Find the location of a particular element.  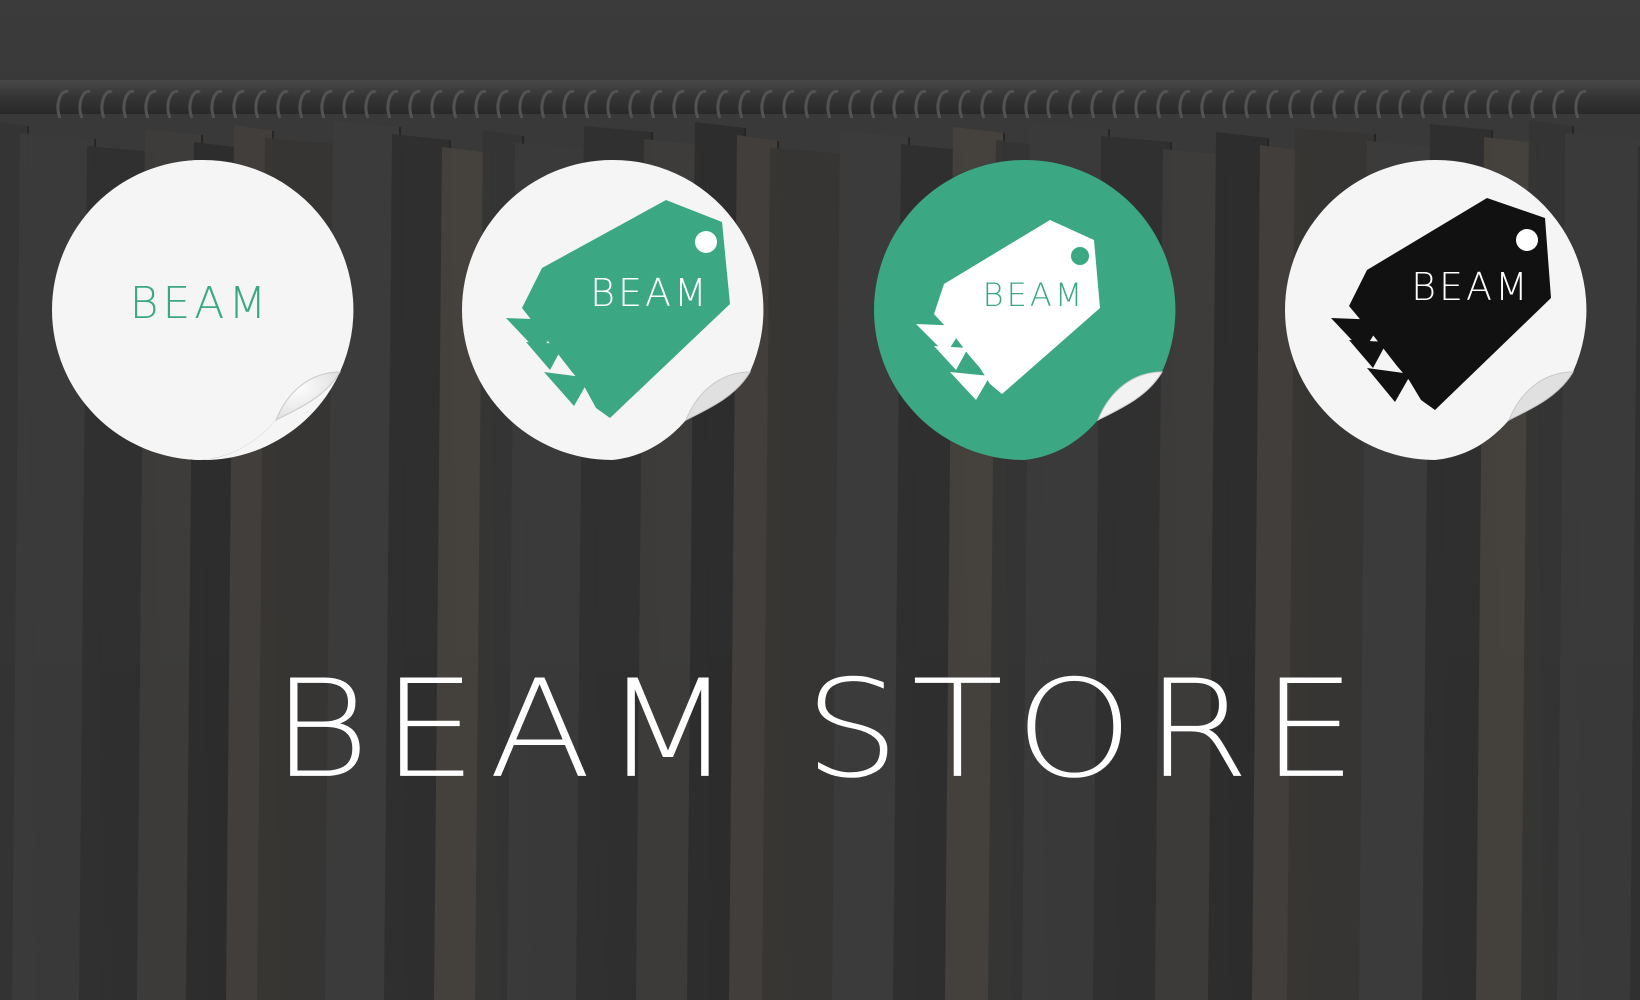

sticker-black-tag-graphic: BEAM is located at coordinates (1436, 309).